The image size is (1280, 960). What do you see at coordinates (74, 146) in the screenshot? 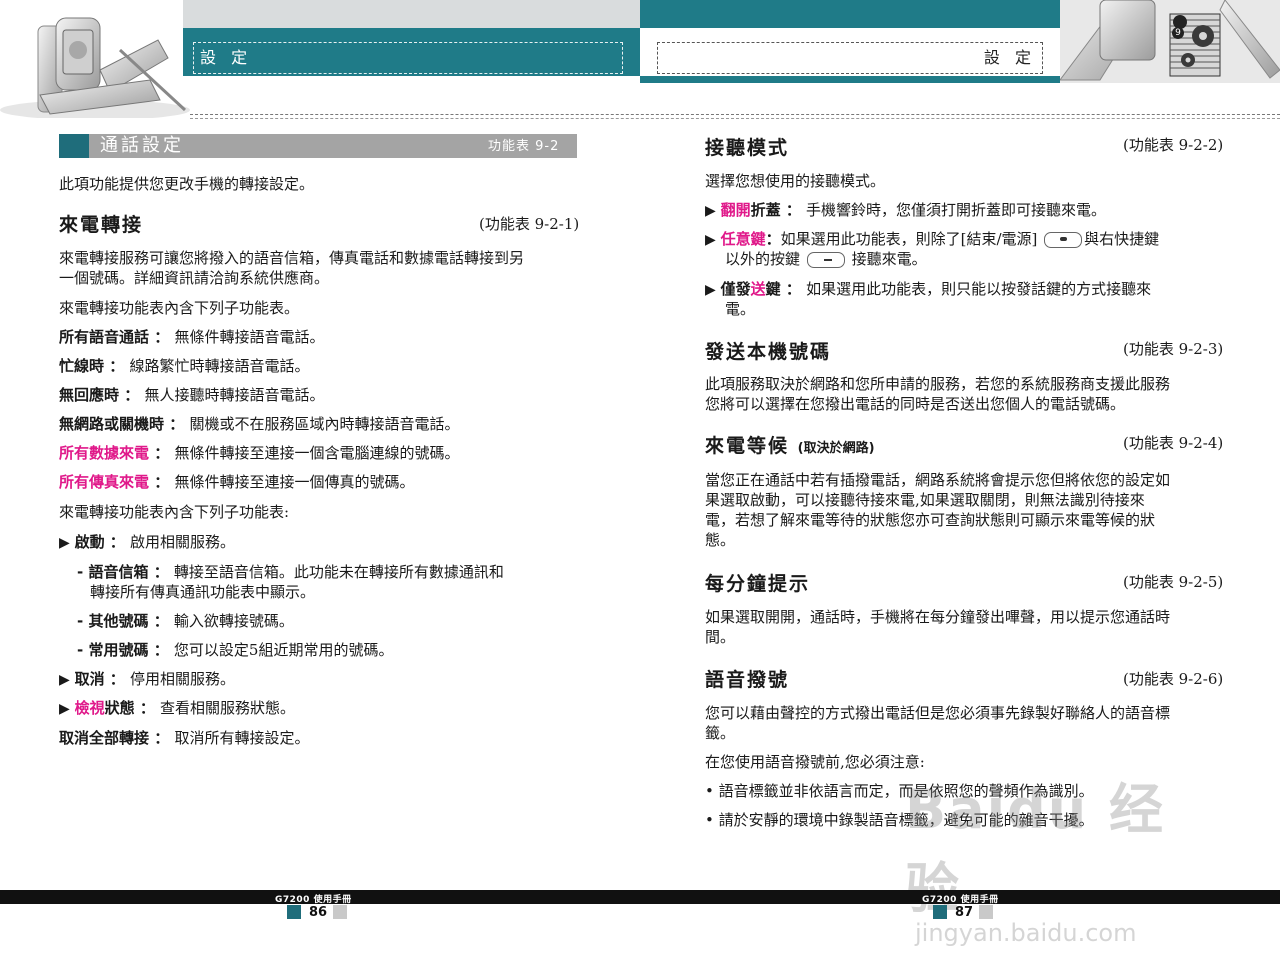
I see `section-bar-accent` at bounding box center [74, 146].